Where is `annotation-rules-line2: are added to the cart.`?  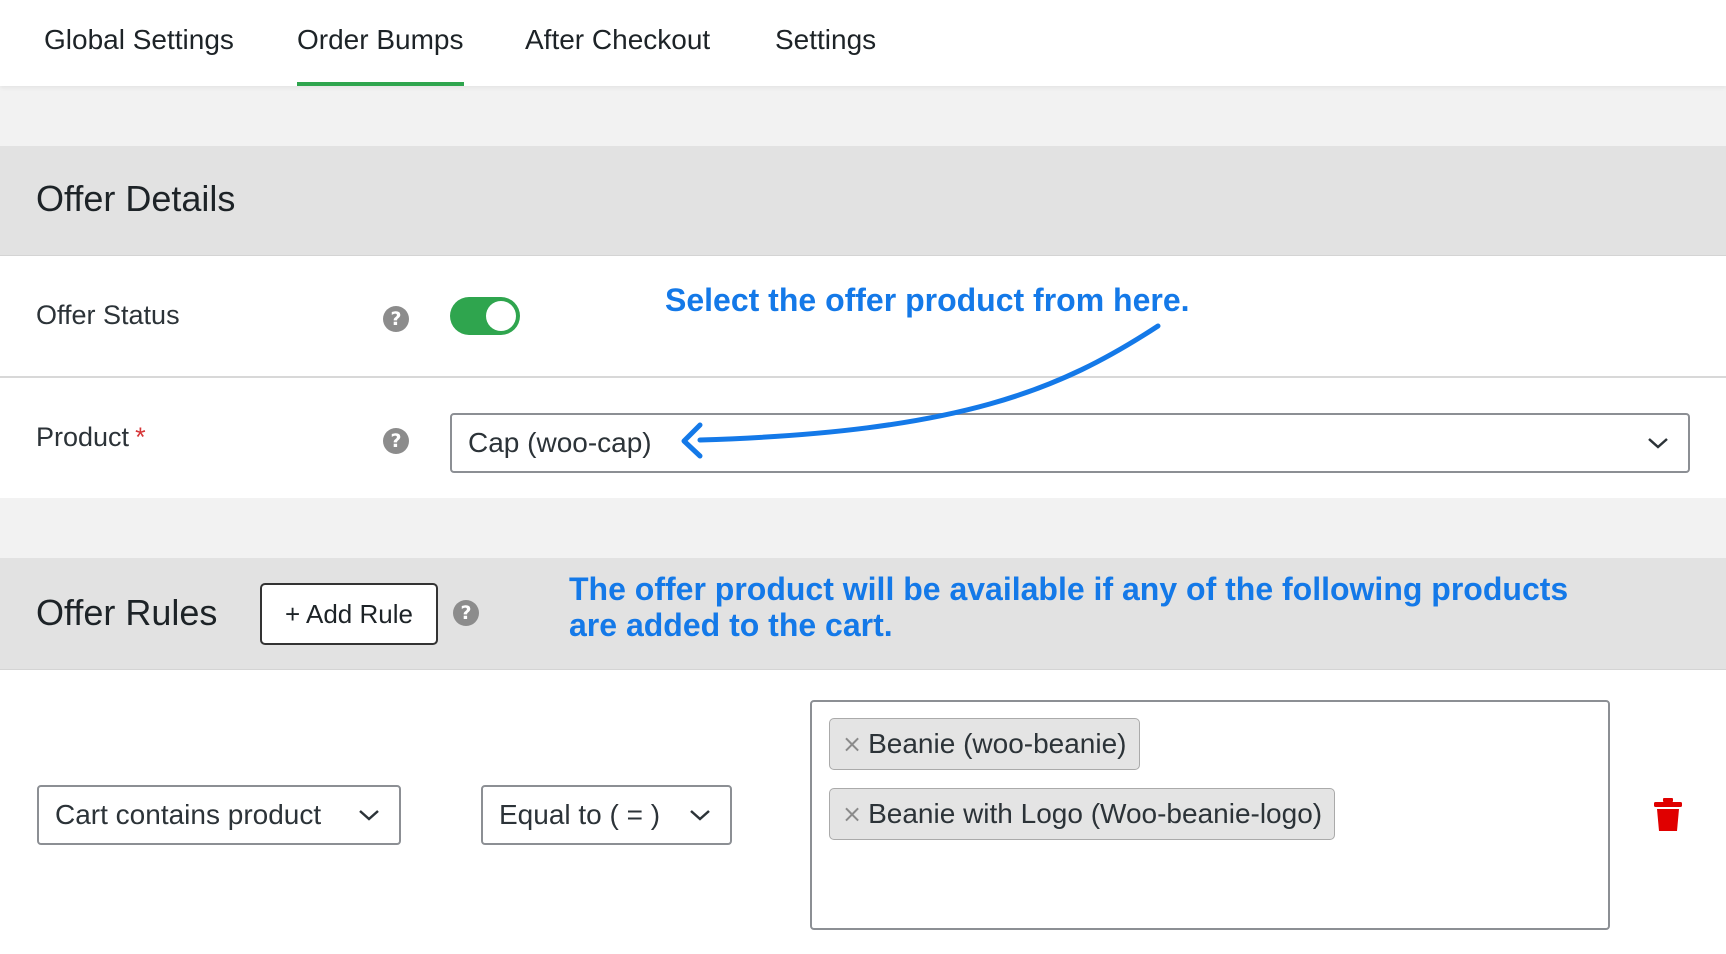
annotation-rules-line2: are added to the cart. is located at coordinates (731, 625).